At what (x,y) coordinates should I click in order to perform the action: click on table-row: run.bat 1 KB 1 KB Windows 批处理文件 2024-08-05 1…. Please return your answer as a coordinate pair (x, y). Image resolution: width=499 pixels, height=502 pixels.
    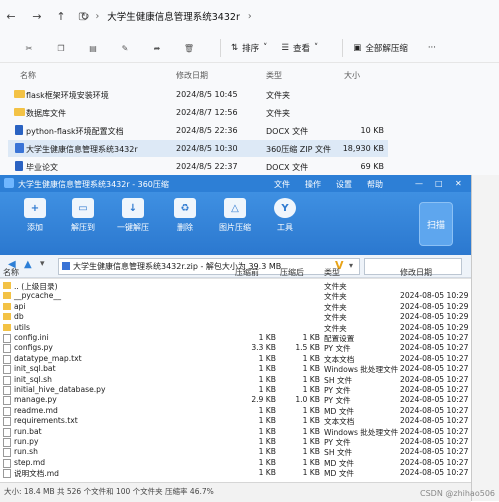
    Looking at the image, I should click on (235, 432).